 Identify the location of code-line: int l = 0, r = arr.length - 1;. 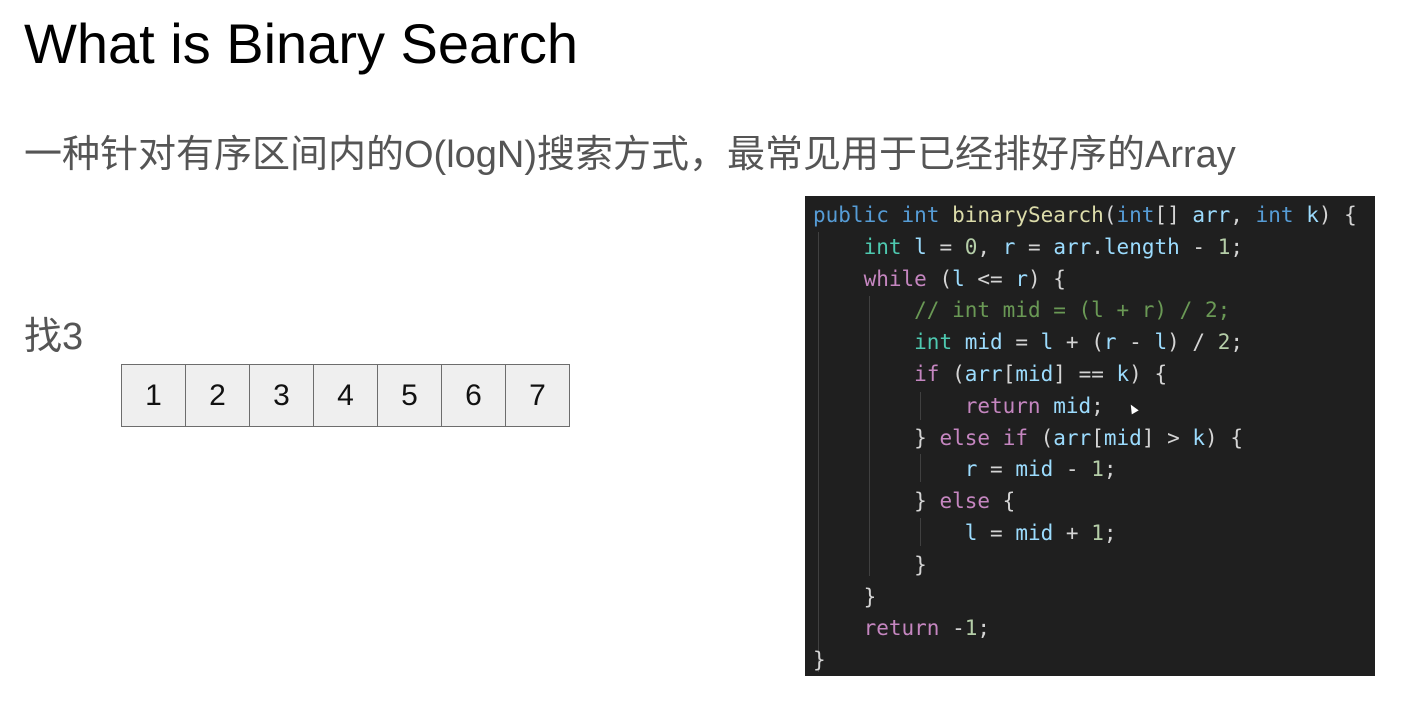
(1053, 246).